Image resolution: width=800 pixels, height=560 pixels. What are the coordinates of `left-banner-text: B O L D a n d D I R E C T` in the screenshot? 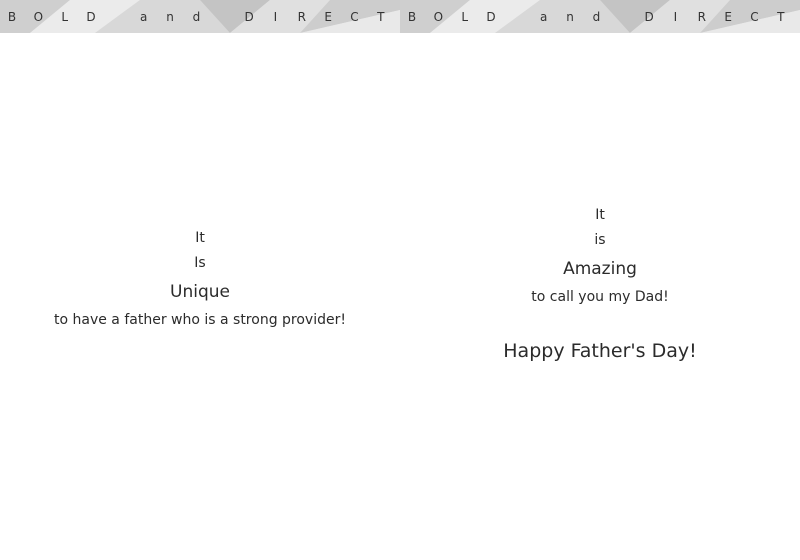 It's located at (200, 16).